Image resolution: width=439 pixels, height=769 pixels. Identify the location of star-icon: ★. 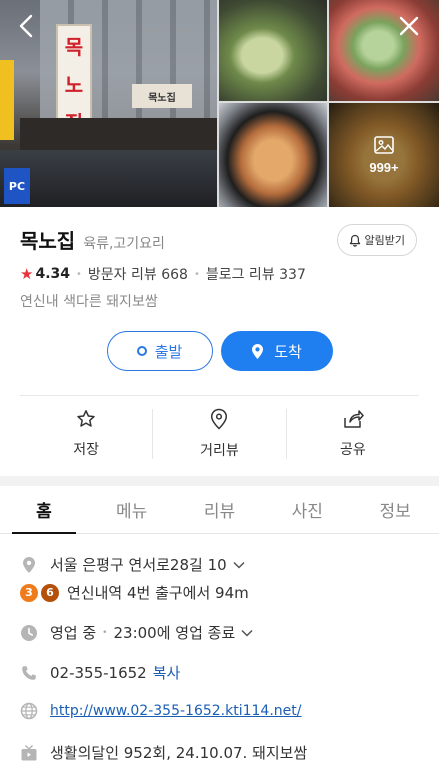
(27, 274).